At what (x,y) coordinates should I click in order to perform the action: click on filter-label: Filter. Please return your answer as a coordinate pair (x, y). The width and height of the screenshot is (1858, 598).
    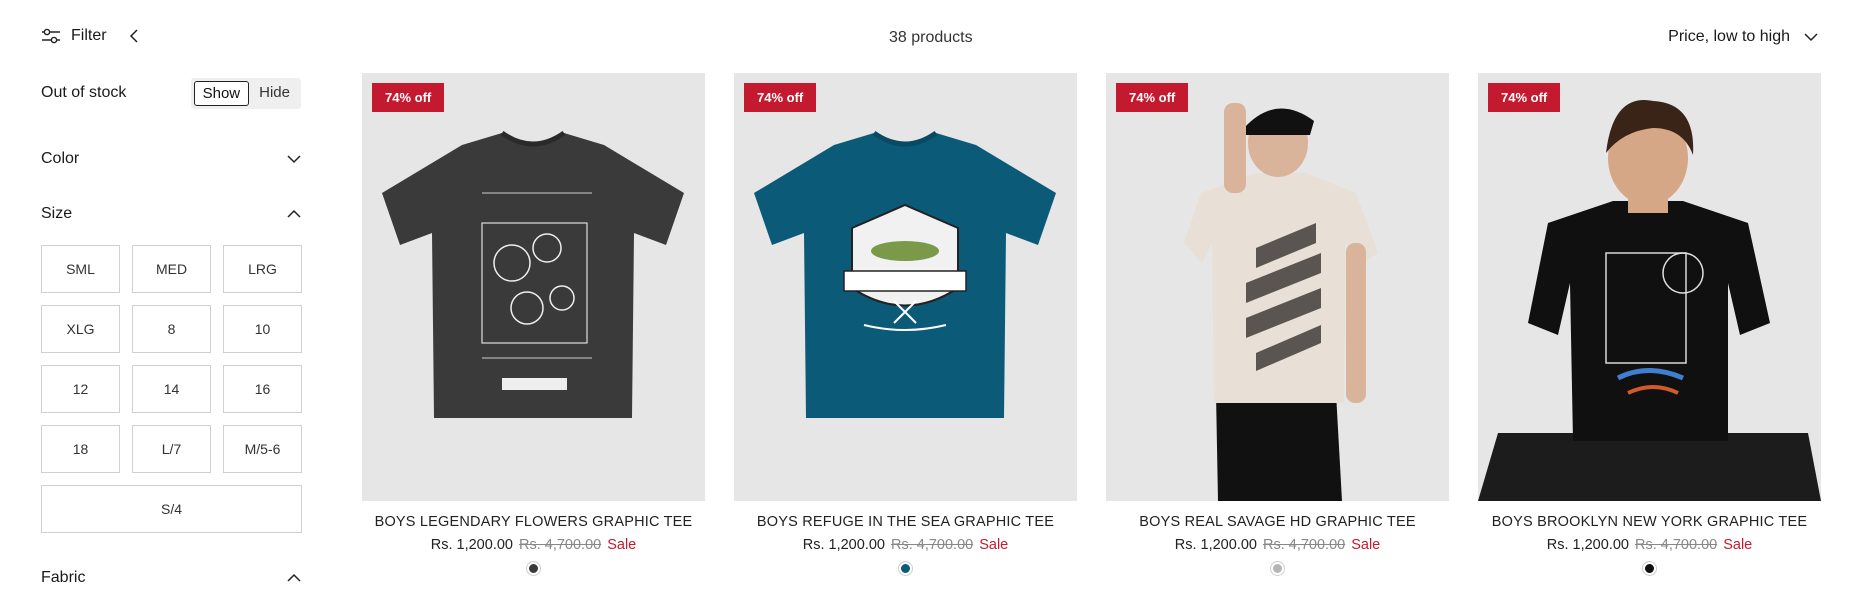
    Looking at the image, I should click on (89, 35).